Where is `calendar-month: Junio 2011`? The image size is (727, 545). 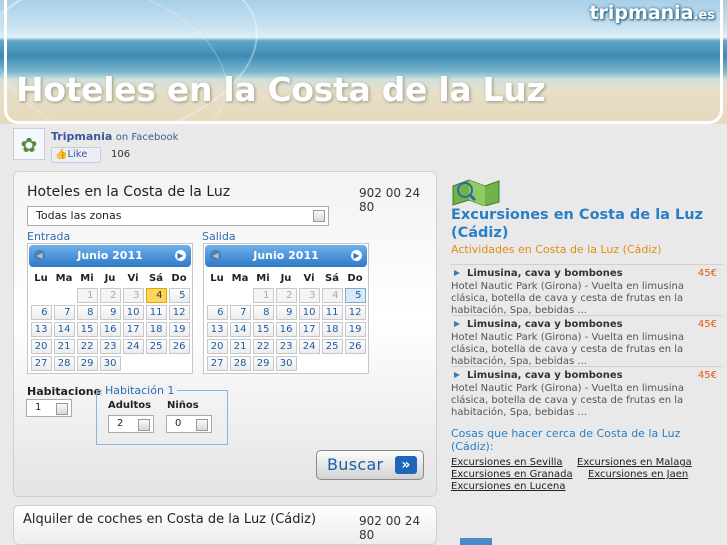
calendar-month: Junio 2011 is located at coordinates (110, 255).